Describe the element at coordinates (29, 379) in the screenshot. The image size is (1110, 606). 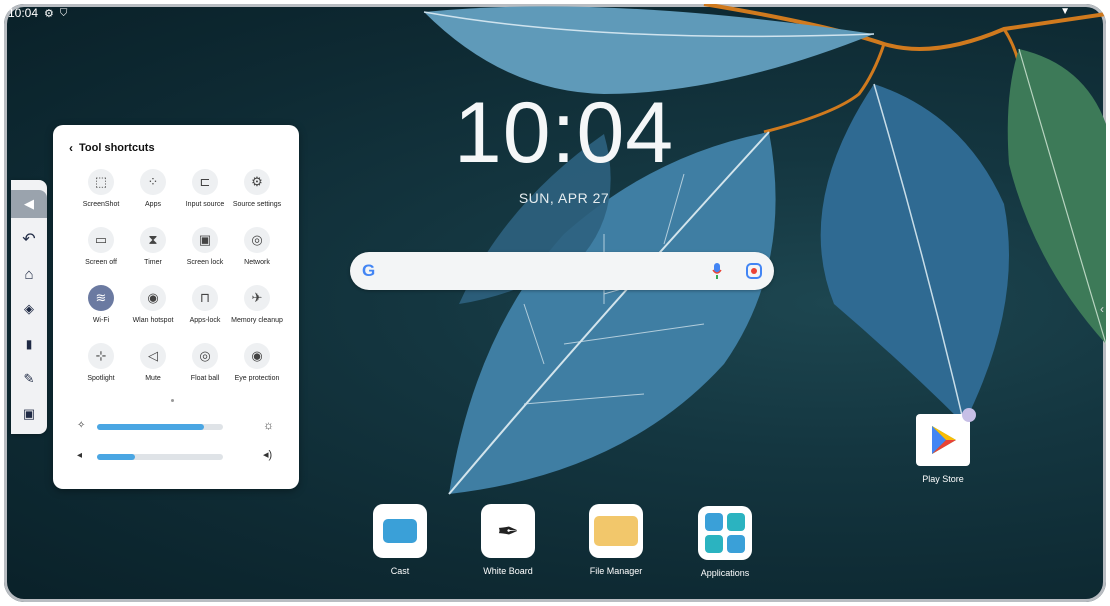
I see `annotate-icon: ✎` at that location.